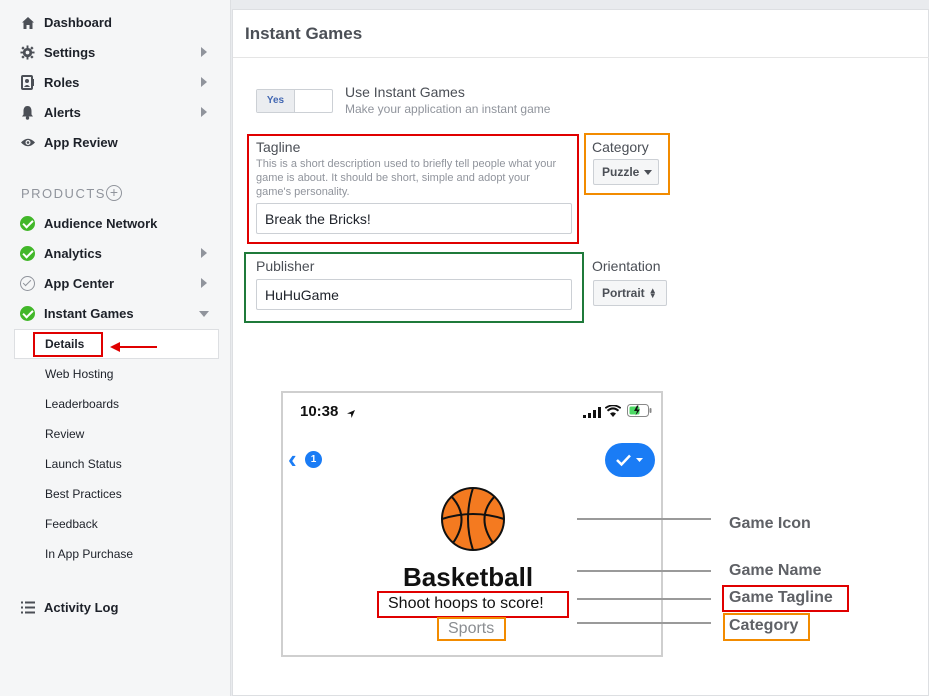  I want to click on leader-line-icon, so click(644, 519).